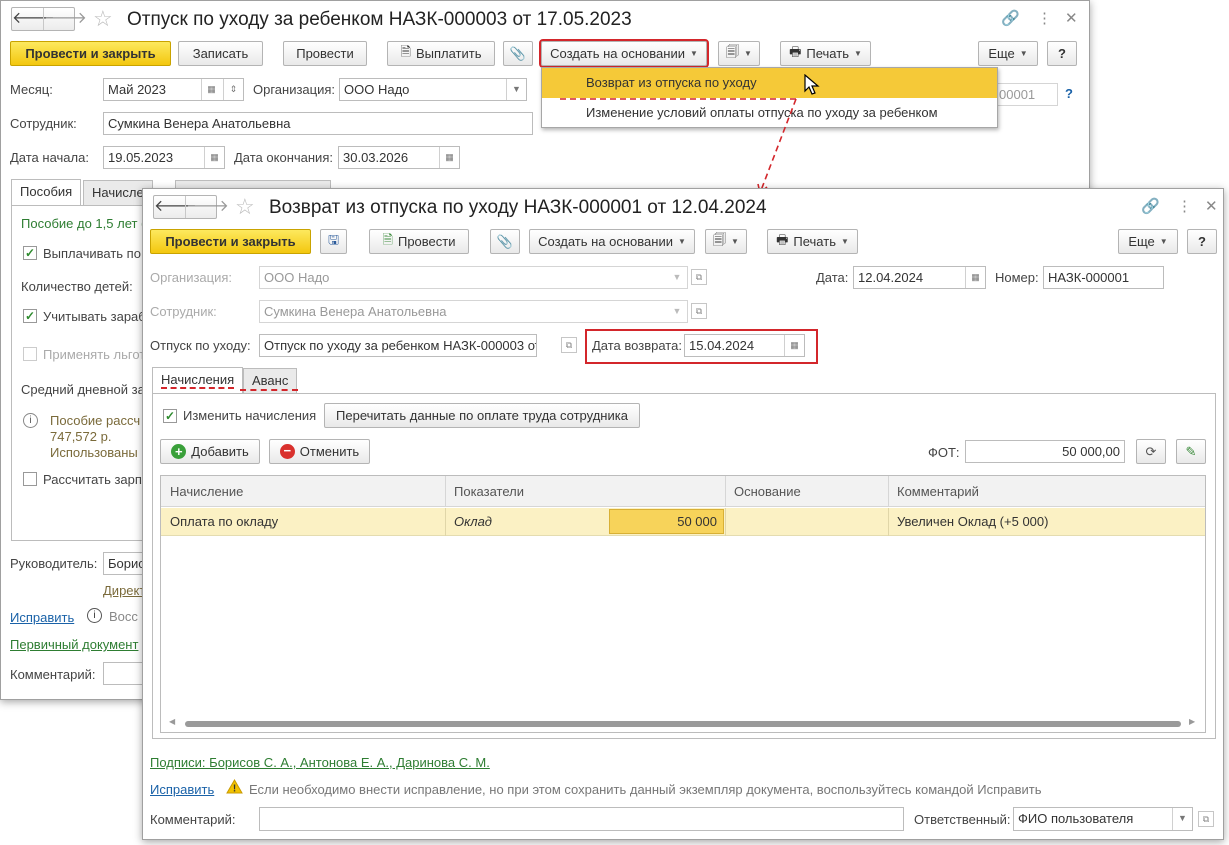 This screenshot has height=845, width=1229. Describe the element at coordinates (473, 311) in the screenshot. I see `employee-field: Сумкина Венера Анатольевна ▼` at that location.